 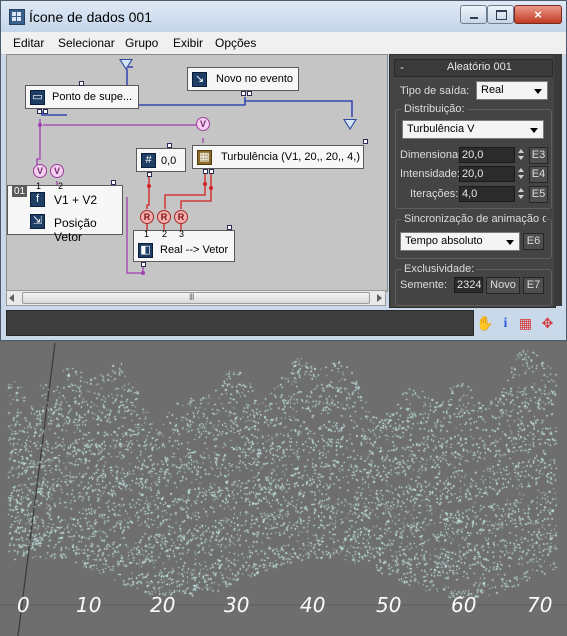 I want to click on node-constant: # 0,0, so click(x=161, y=160).